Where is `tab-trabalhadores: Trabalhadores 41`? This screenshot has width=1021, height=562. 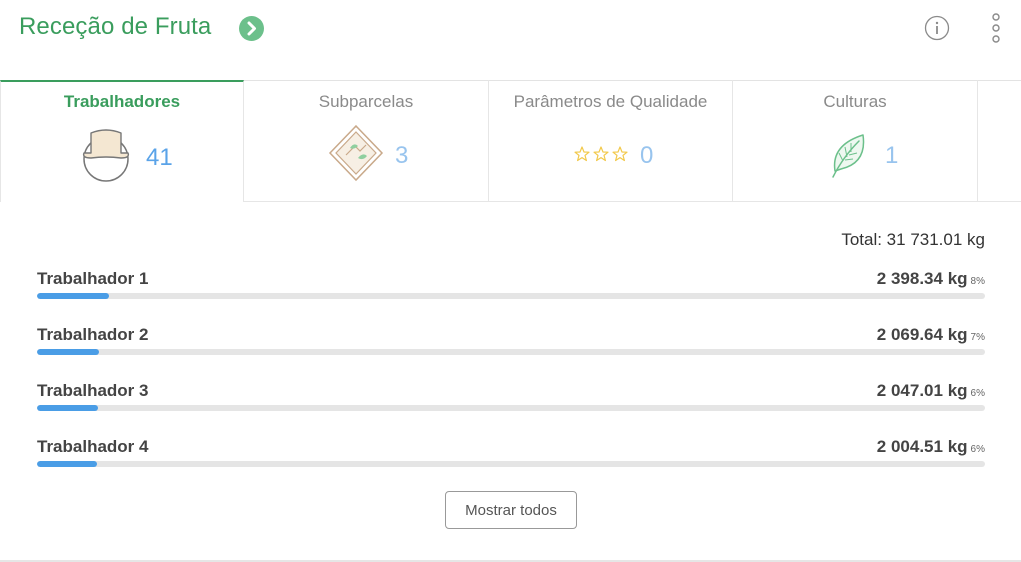 tab-trabalhadores: Trabalhadores 41 is located at coordinates (122, 141).